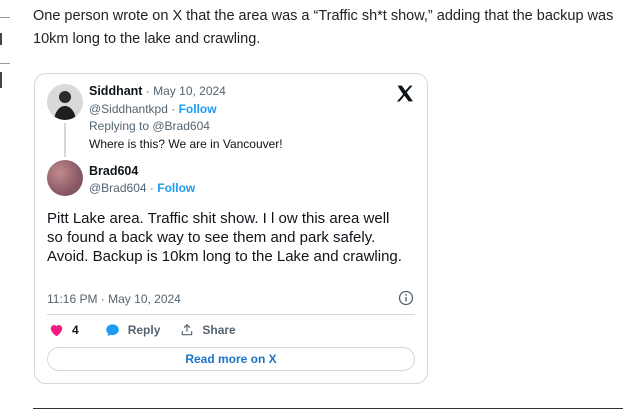 The image size is (640, 412). I want to click on author-handle: @Brad604 · Follow, so click(142, 188).